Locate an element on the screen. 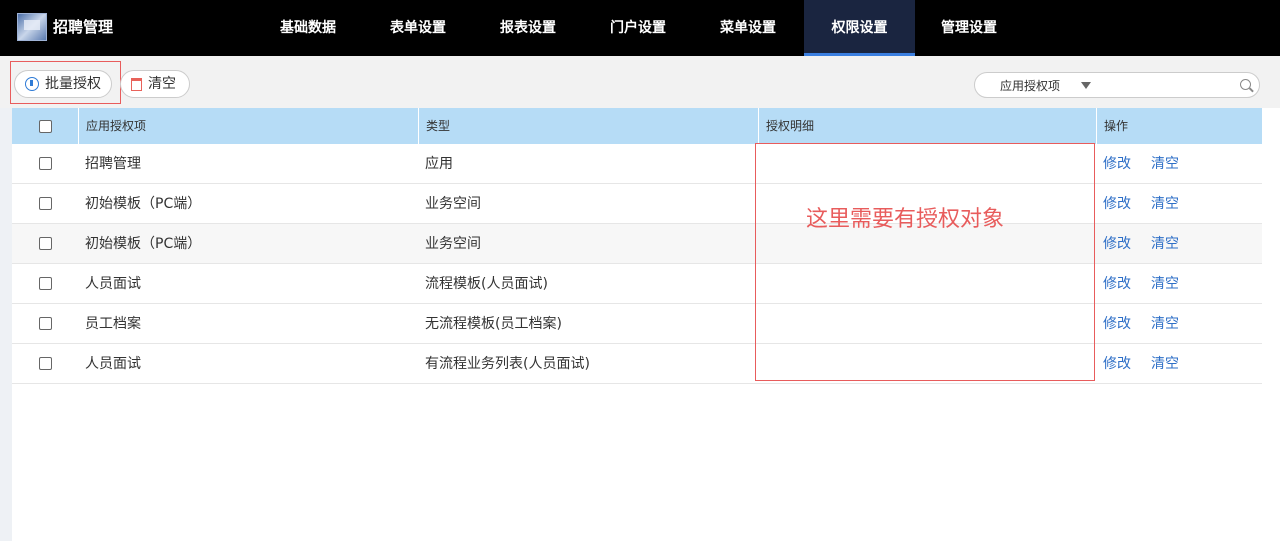 The image size is (1280, 541). cell-type: 应用 is located at coordinates (439, 164).